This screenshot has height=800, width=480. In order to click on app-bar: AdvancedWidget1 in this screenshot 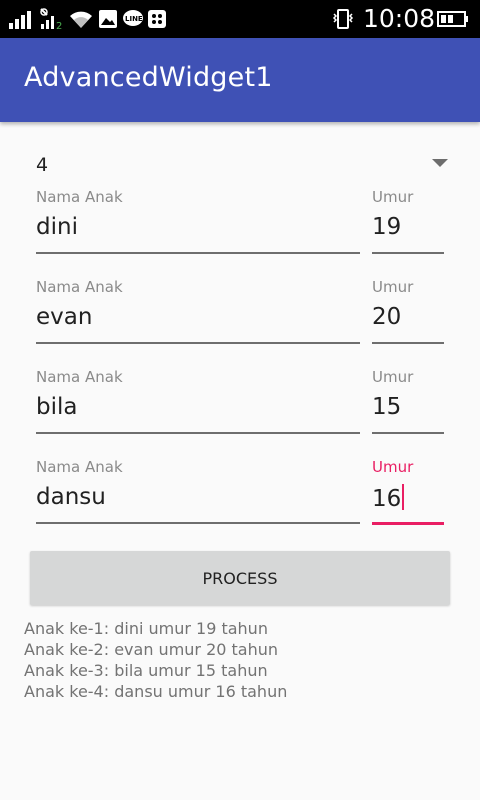, I will do `click(240, 80)`.